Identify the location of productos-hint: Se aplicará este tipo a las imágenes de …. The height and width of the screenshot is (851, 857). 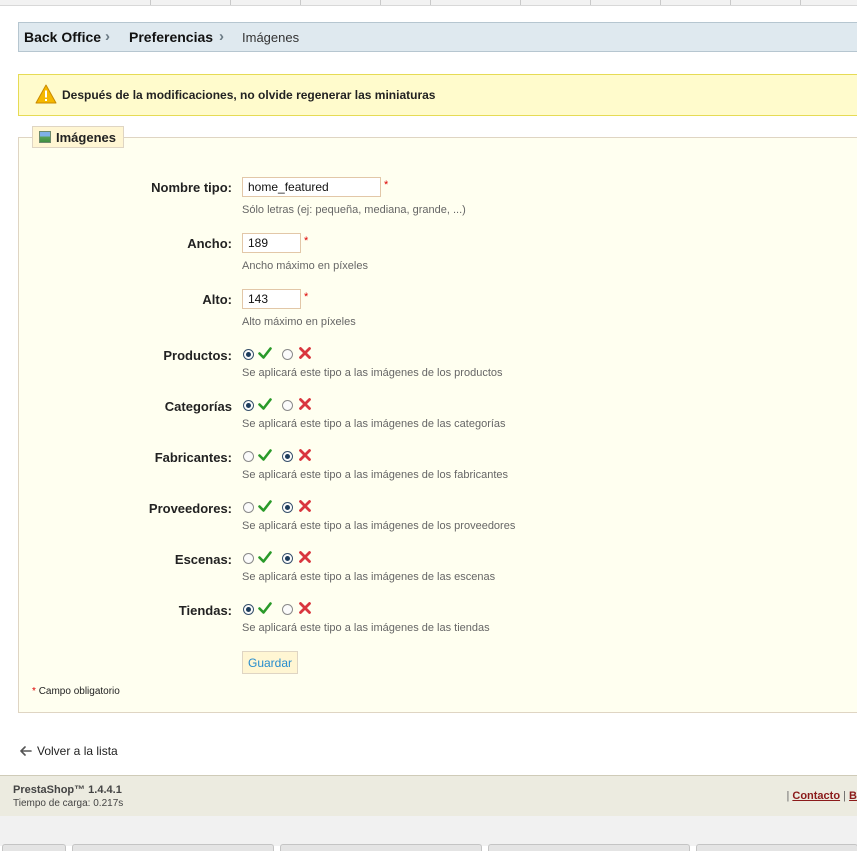
(372, 373).